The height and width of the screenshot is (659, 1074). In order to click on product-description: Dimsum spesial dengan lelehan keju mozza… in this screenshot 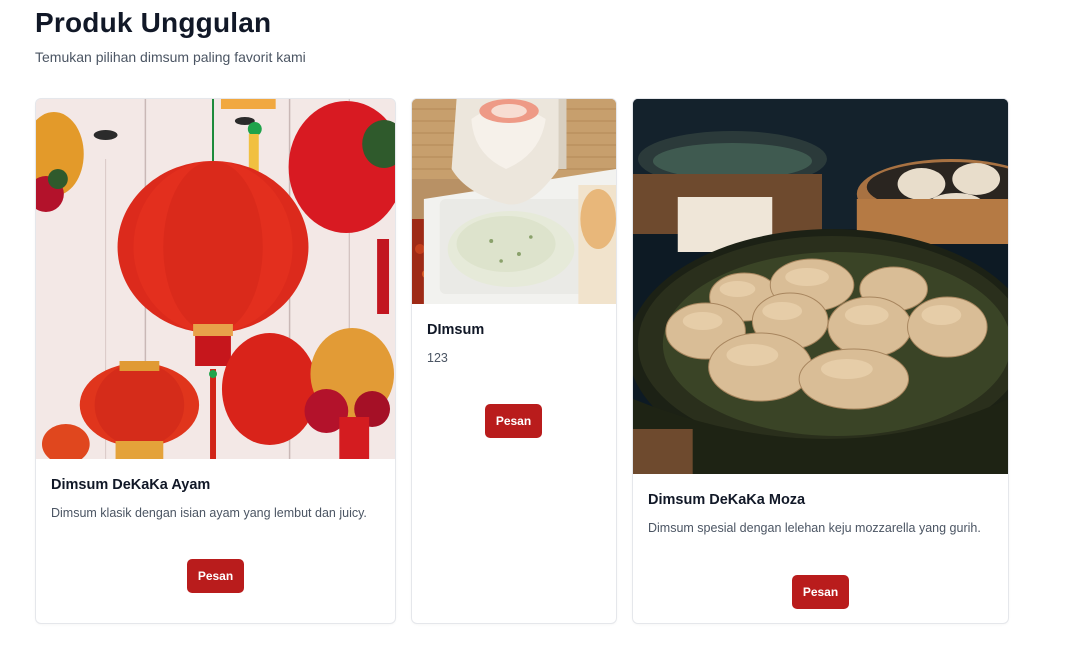, I will do `click(814, 528)`.